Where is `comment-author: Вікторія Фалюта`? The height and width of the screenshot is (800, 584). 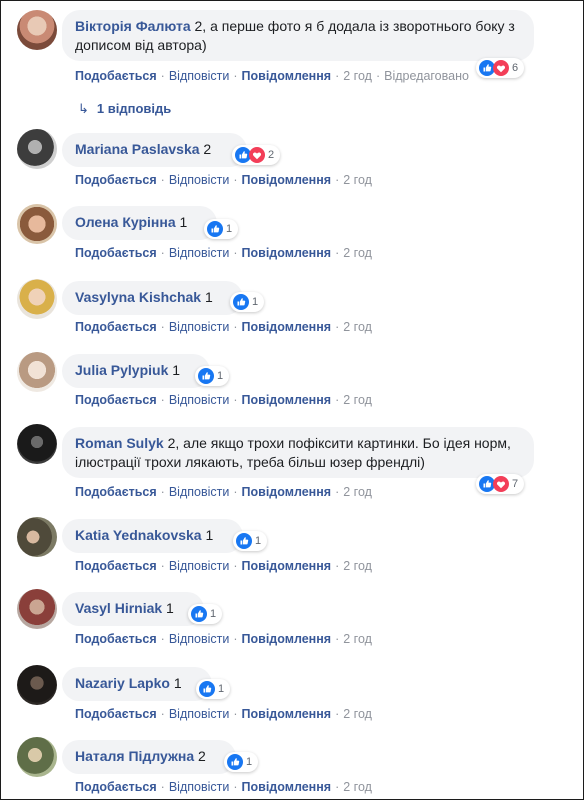 comment-author: Вікторія Фалюта is located at coordinates (133, 26).